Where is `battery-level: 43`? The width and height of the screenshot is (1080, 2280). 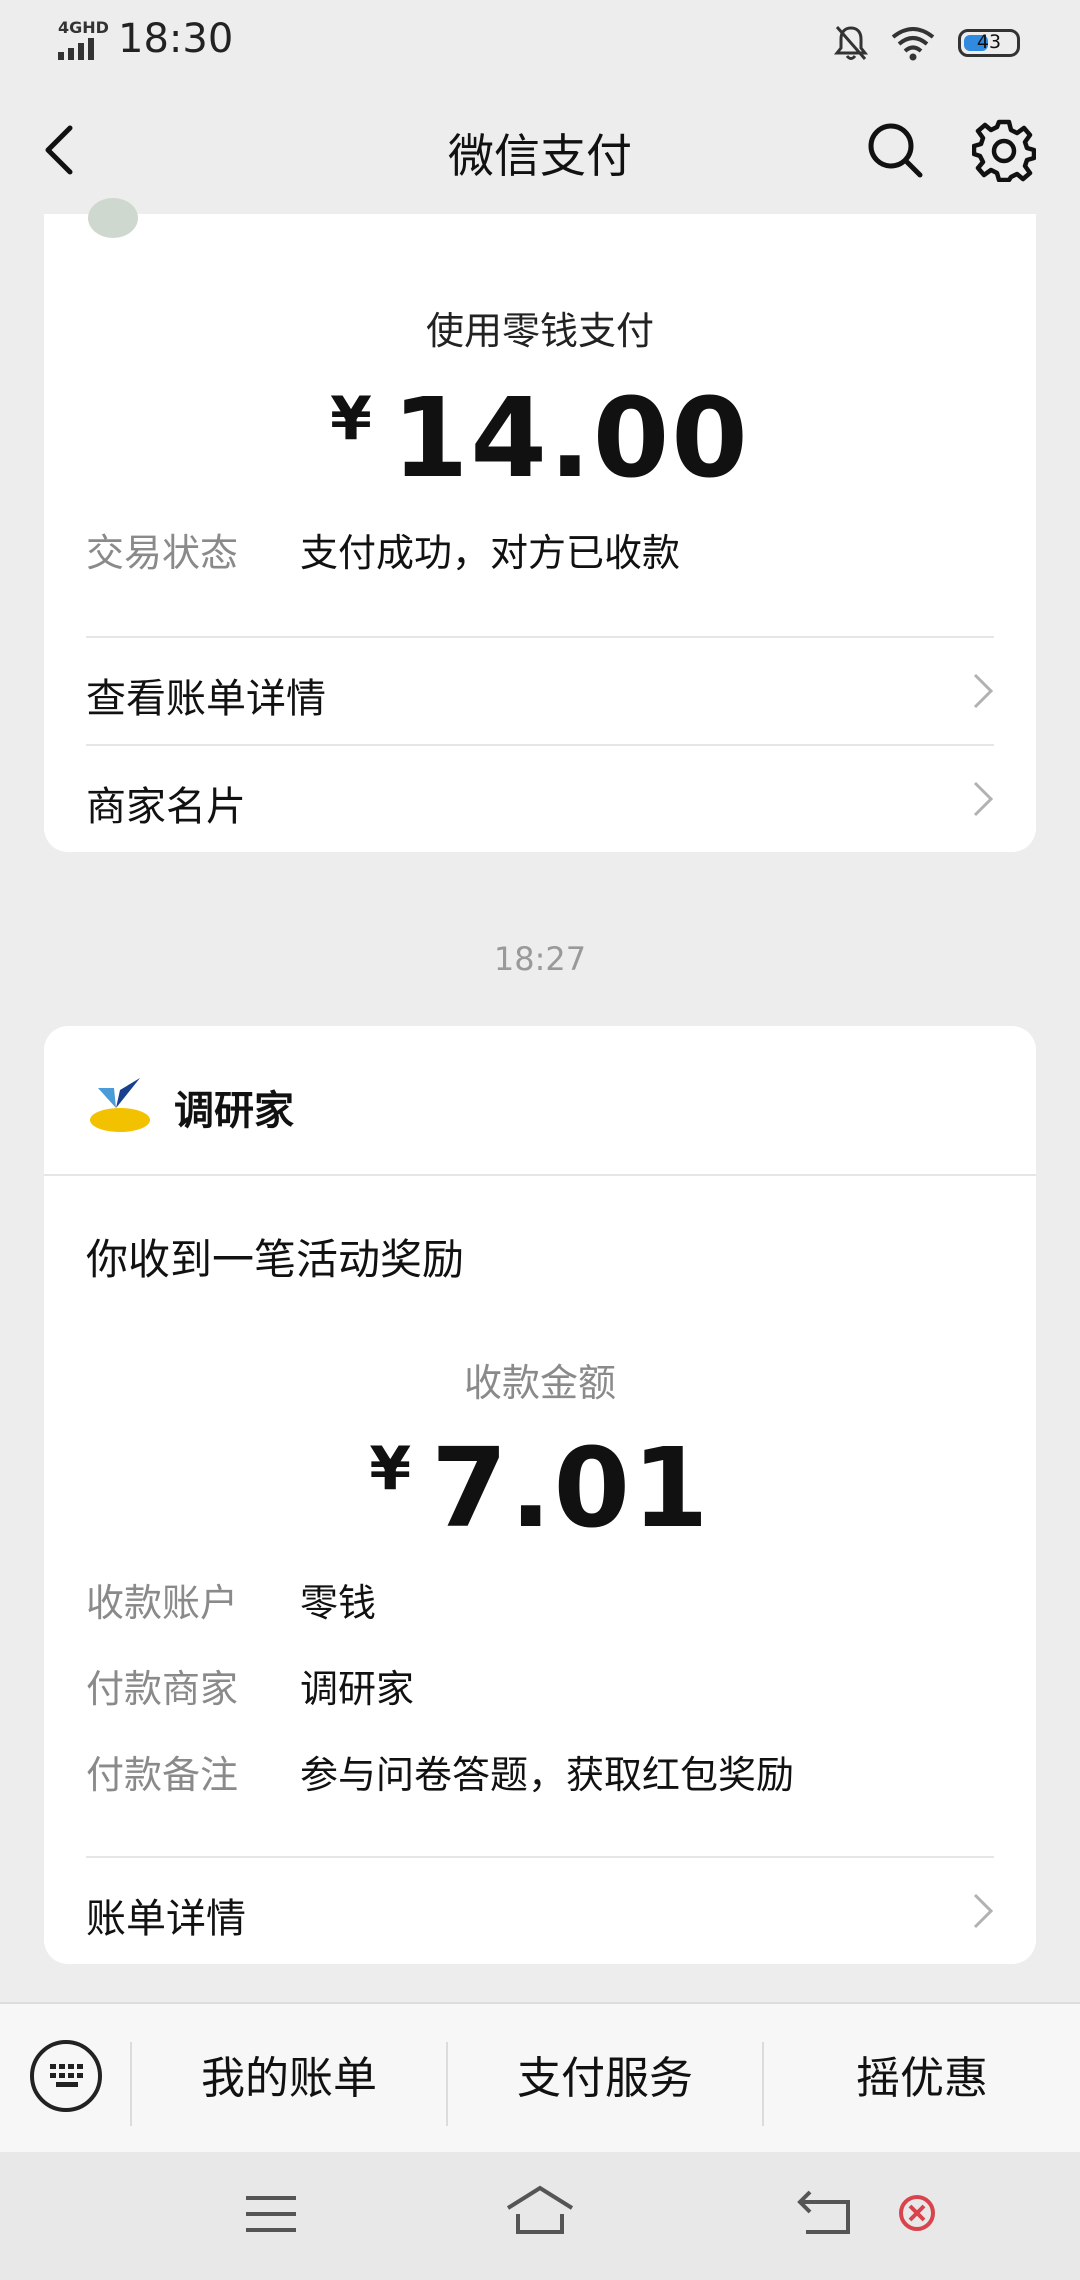
battery-level: 43 is located at coordinates (989, 42).